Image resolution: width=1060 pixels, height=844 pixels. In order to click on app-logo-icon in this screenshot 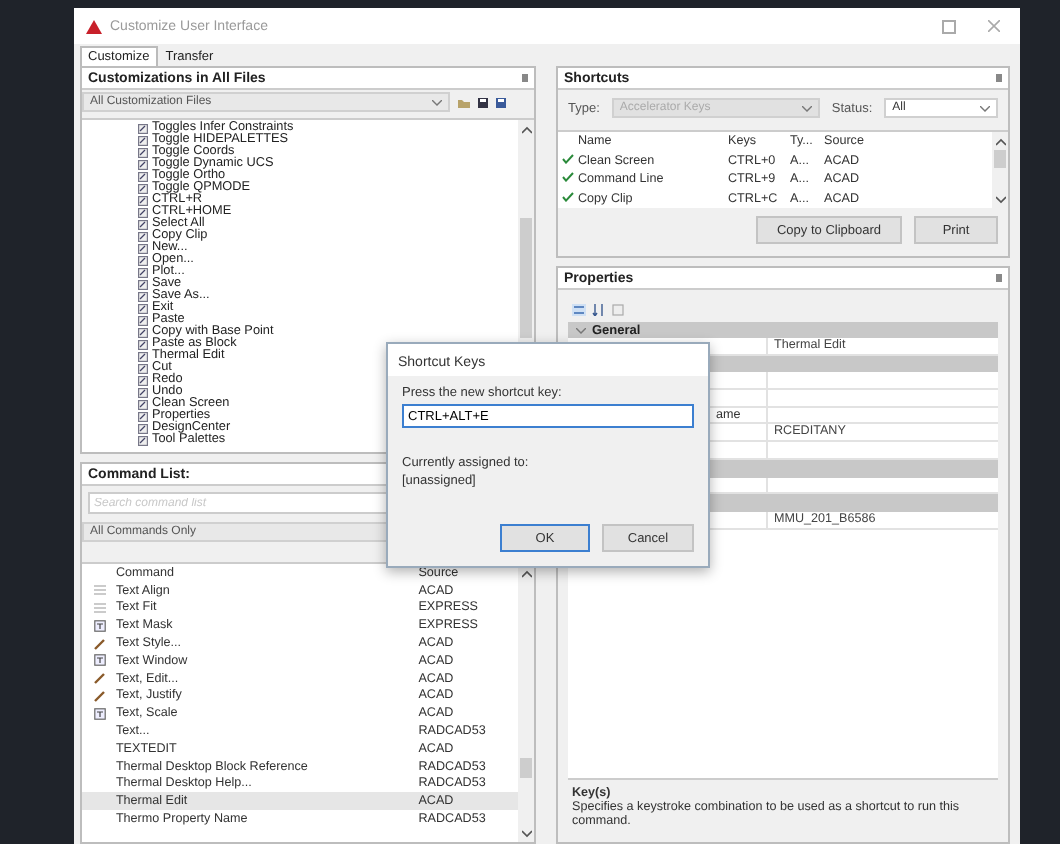, I will do `click(94, 26)`.